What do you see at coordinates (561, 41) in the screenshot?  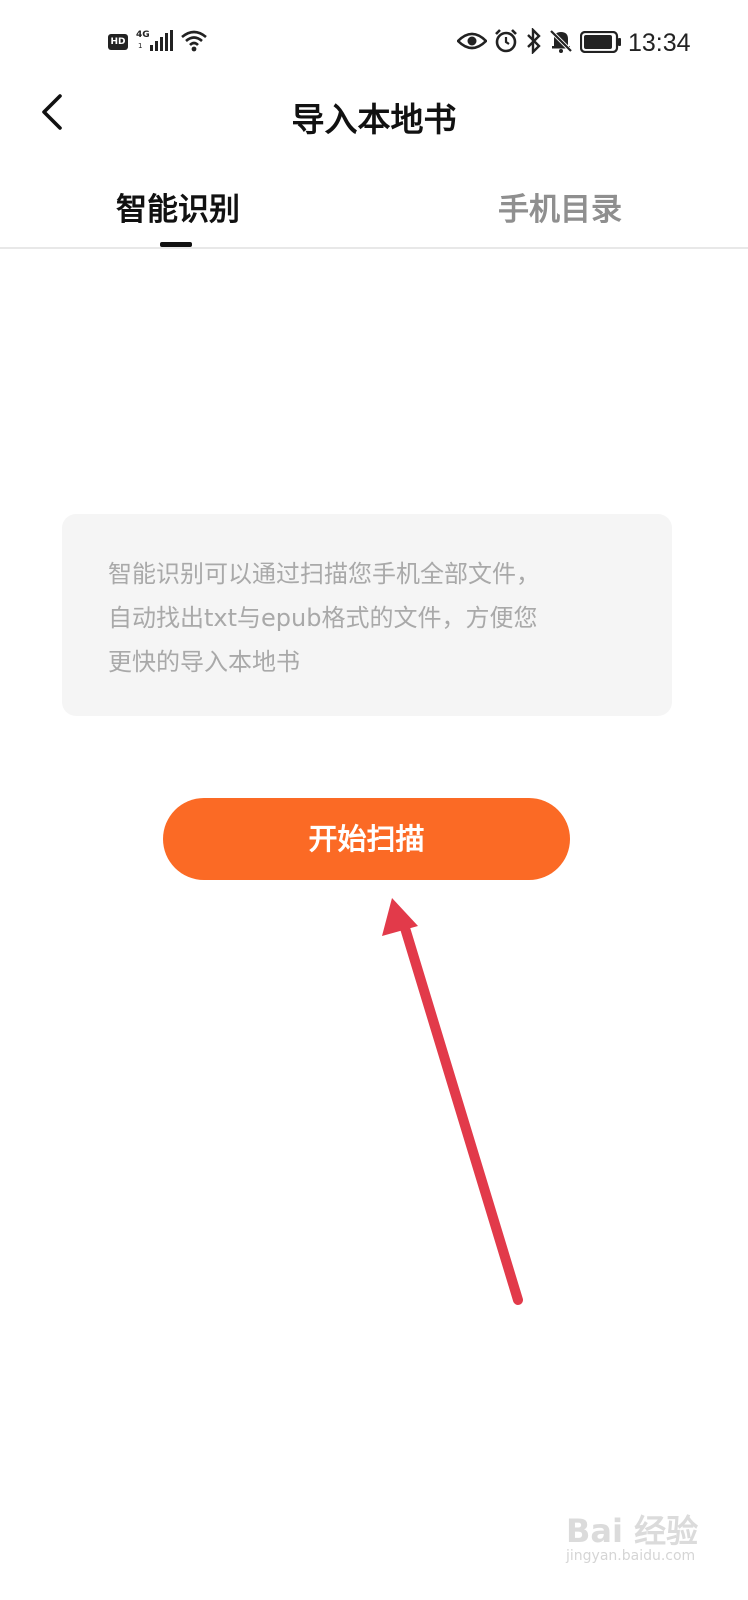 I see `mute-bell-icon` at bounding box center [561, 41].